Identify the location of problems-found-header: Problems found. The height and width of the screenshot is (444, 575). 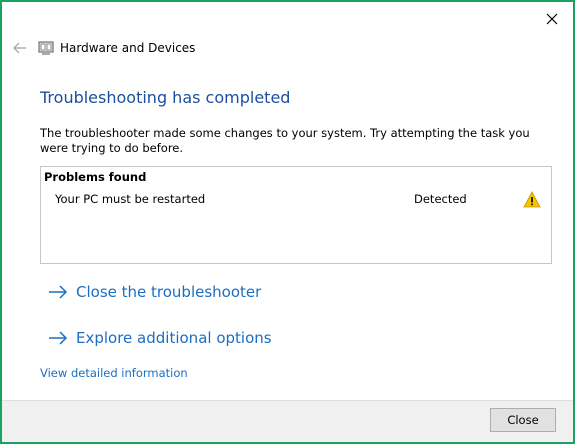
(95, 177).